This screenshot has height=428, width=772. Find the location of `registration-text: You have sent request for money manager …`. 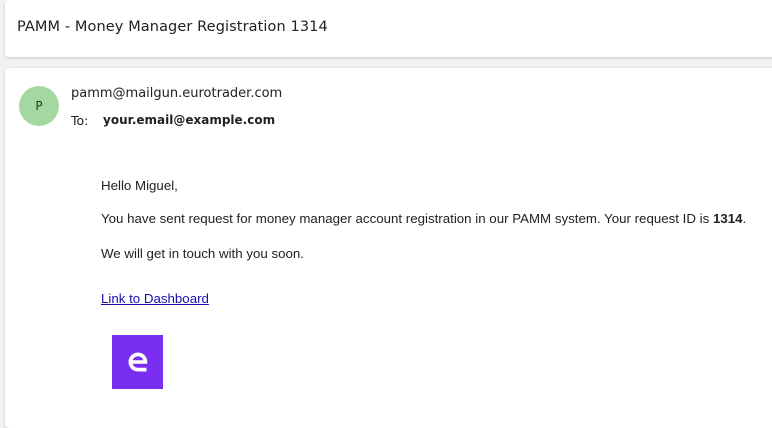

registration-text: You have sent request for money manager … is located at coordinates (407, 218).